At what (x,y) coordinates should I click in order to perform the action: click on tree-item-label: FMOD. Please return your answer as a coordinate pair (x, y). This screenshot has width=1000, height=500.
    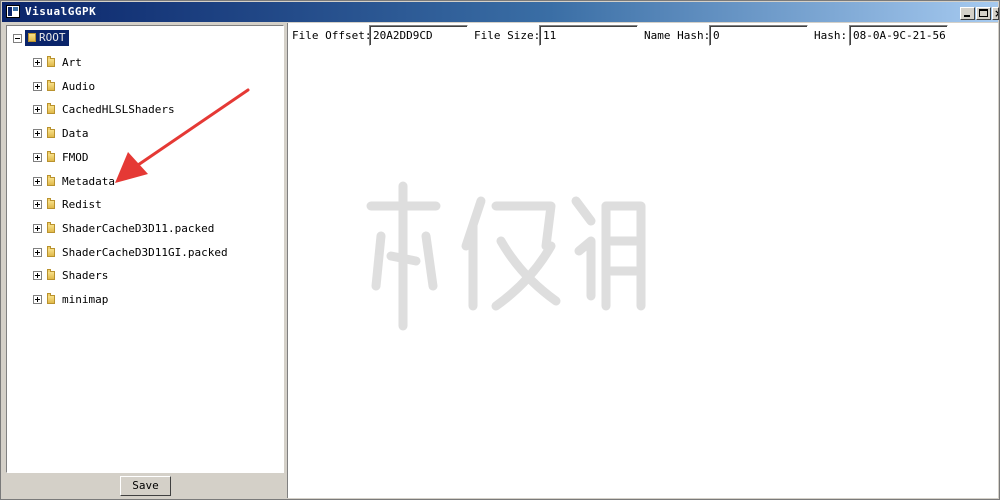
    Looking at the image, I should click on (75, 157).